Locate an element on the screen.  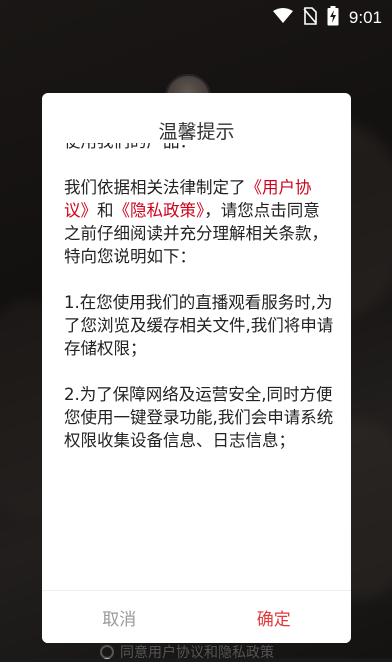
privacy-policy-link: 《隐私政策》 is located at coordinates (159, 210).